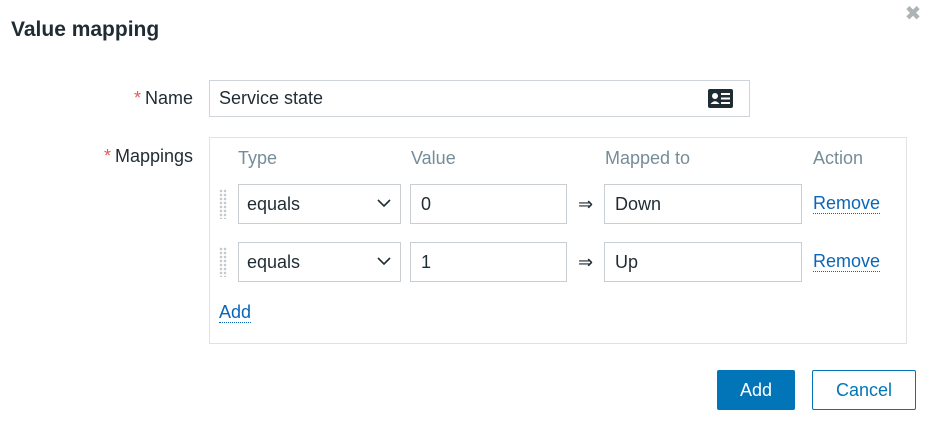  Describe the element at coordinates (864, 390) in the screenshot. I see `cancel-button: Cancel` at that location.